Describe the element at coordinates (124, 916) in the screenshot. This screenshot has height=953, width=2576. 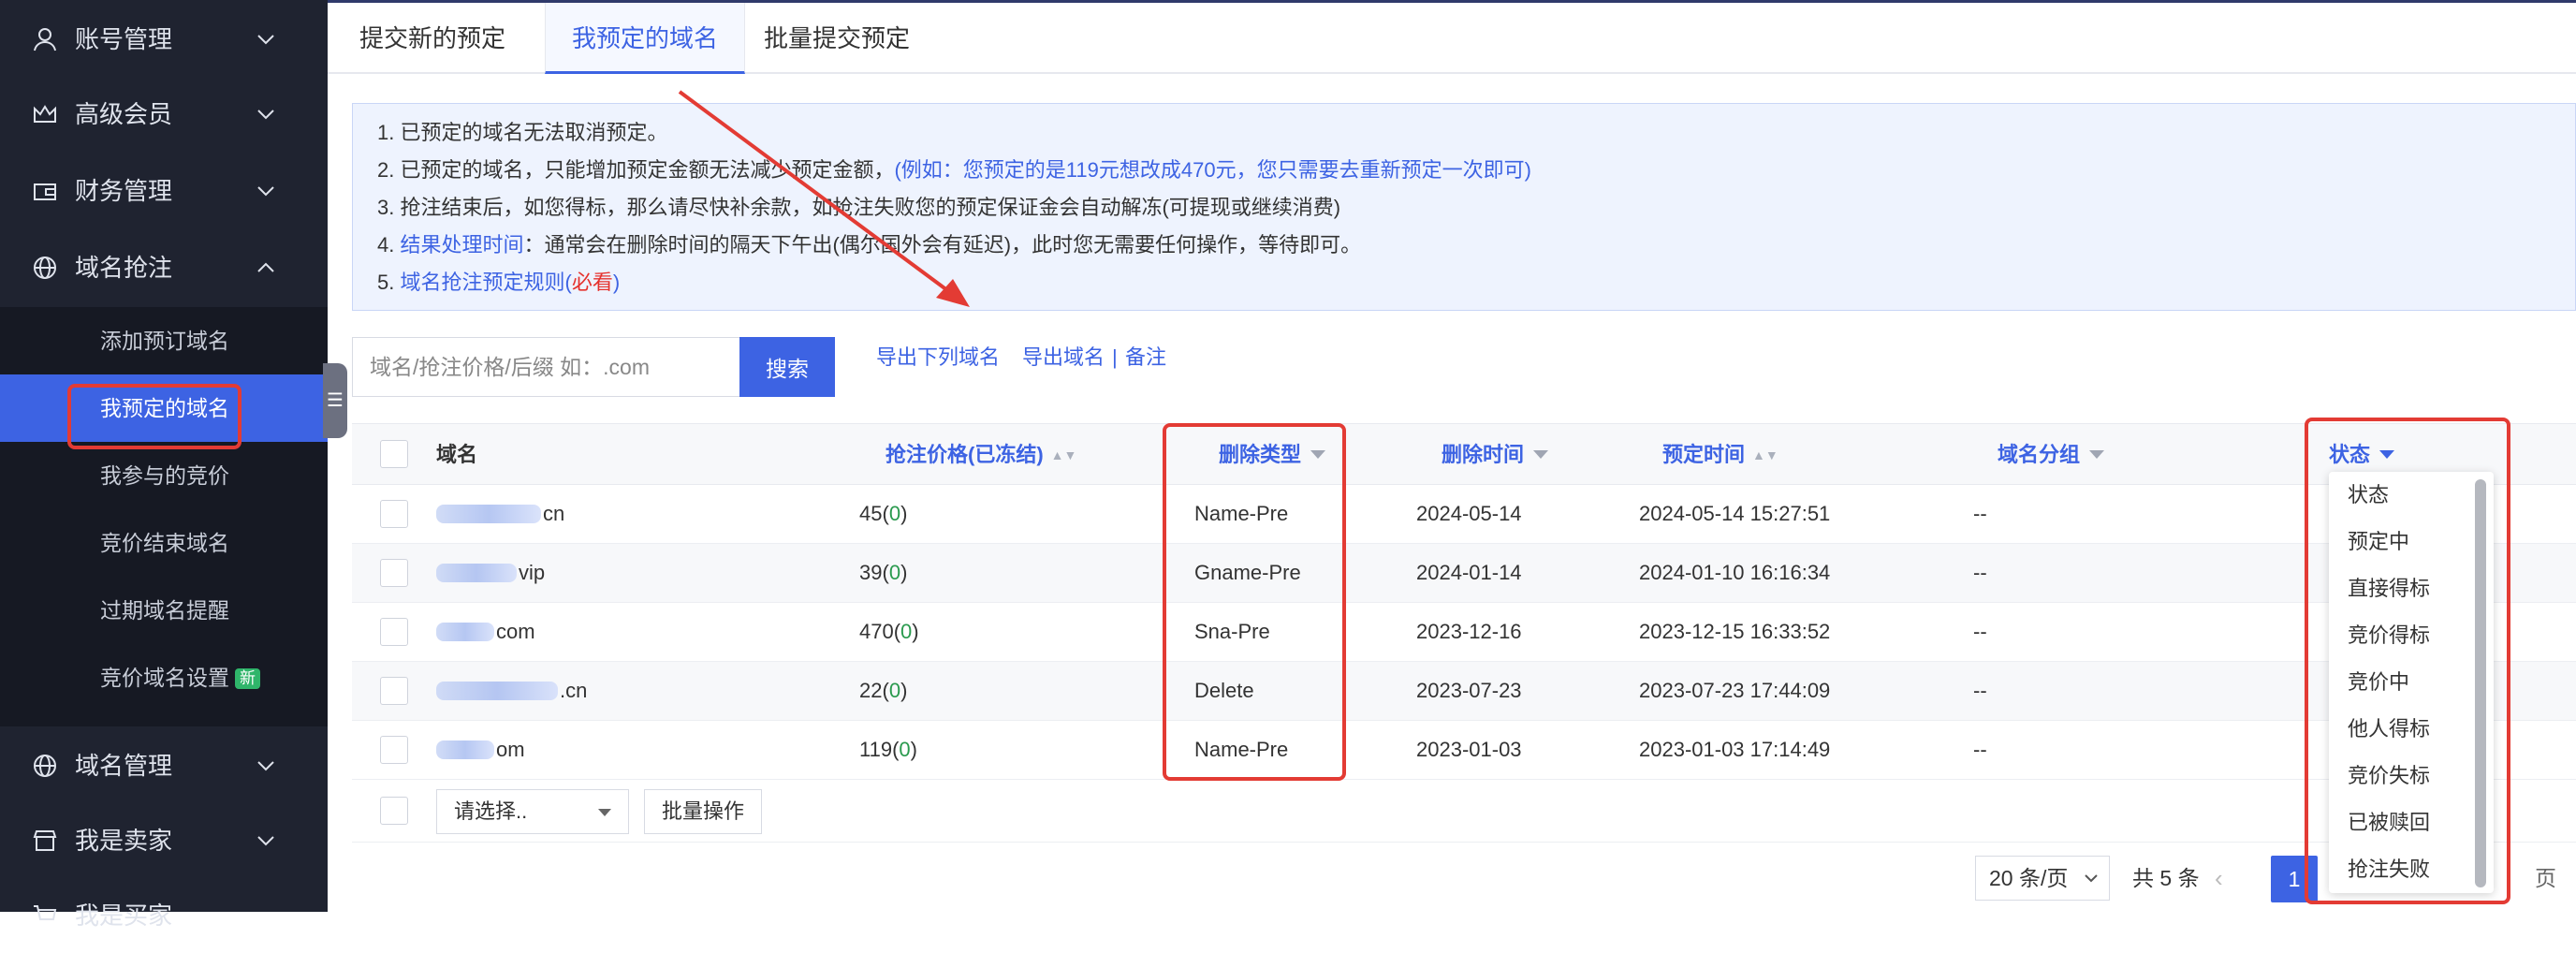
I see `menu-buyer-label: 我是买家` at that location.